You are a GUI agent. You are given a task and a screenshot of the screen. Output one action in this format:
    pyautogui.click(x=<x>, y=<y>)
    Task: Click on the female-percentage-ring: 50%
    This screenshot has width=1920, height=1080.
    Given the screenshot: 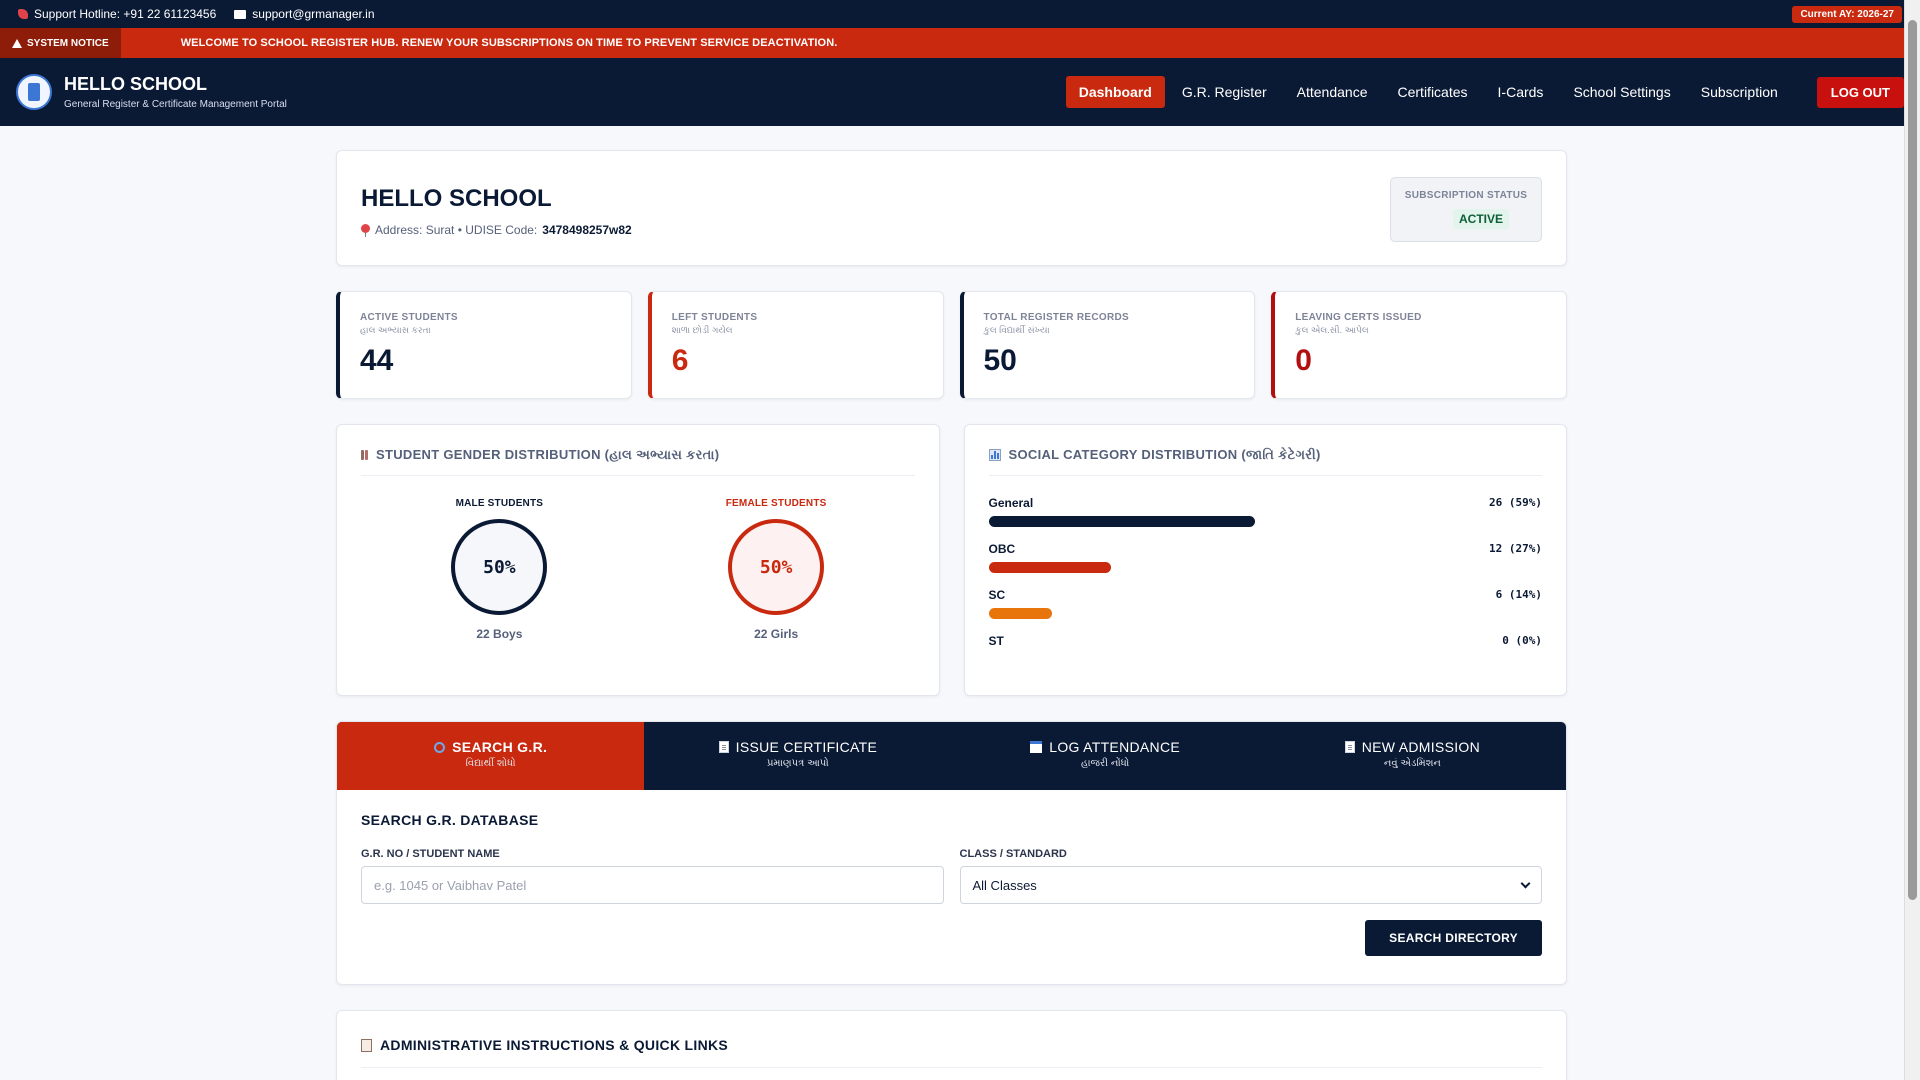 What is the action you would take?
    pyautogui.click(x=776, y=567)
    